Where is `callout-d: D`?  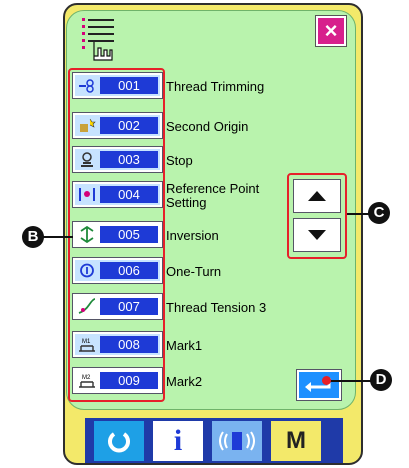 callout-d: D is located at coordinates (381, 380).